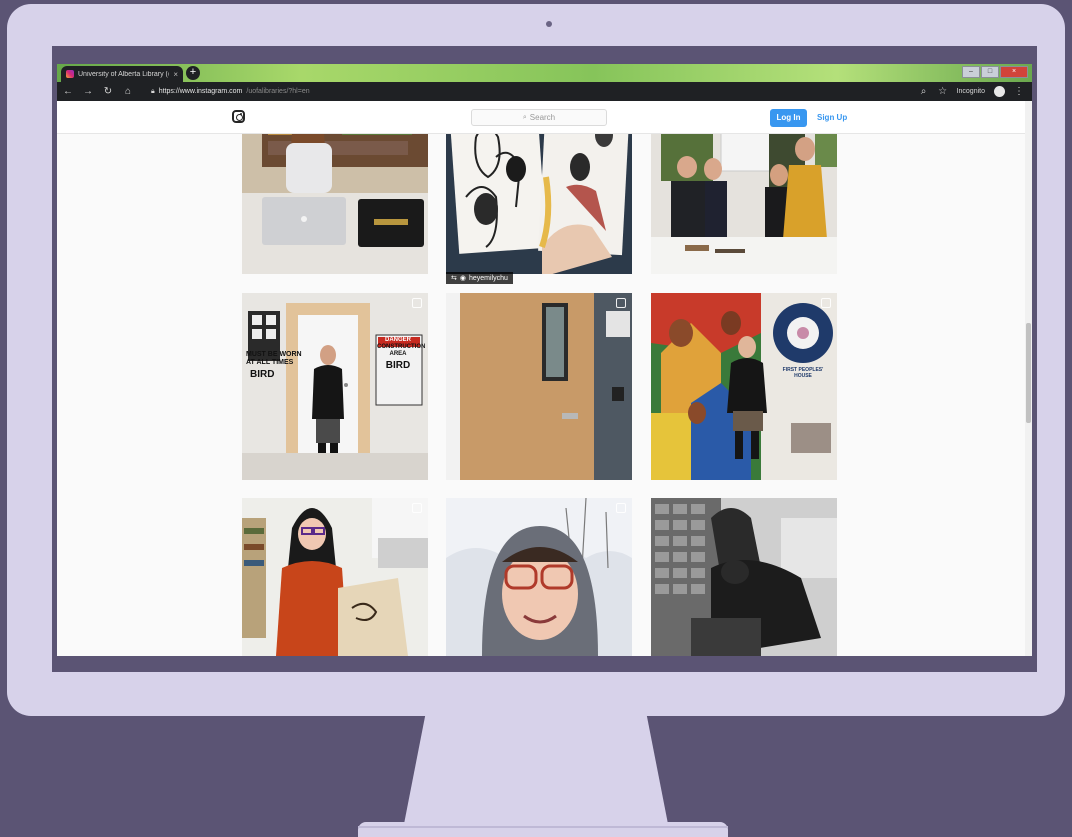 Image resolution: width=1072 pixels, height=837 pixels. What do you see at coordinates (175, 74) in the screenshot?
I see `close-icon: ×` at bounding box center [175, 74].